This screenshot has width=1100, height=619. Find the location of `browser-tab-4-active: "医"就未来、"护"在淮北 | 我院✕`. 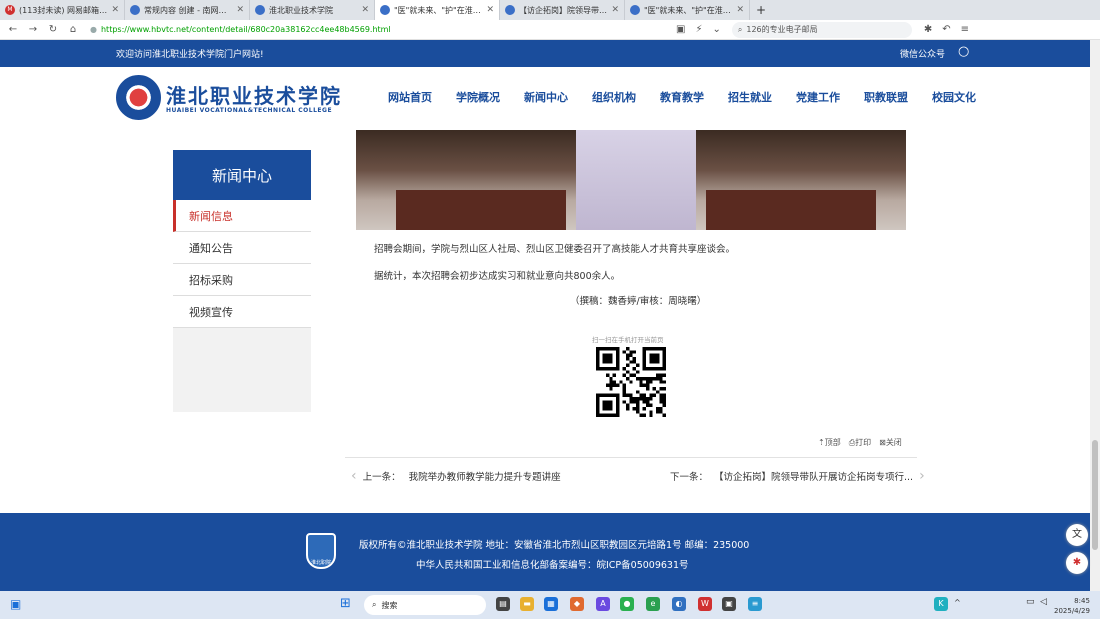

browser-tab-4-active: "医"就未来、"护"在淮北 | 我院✕ is located at coordinates (437, 10).